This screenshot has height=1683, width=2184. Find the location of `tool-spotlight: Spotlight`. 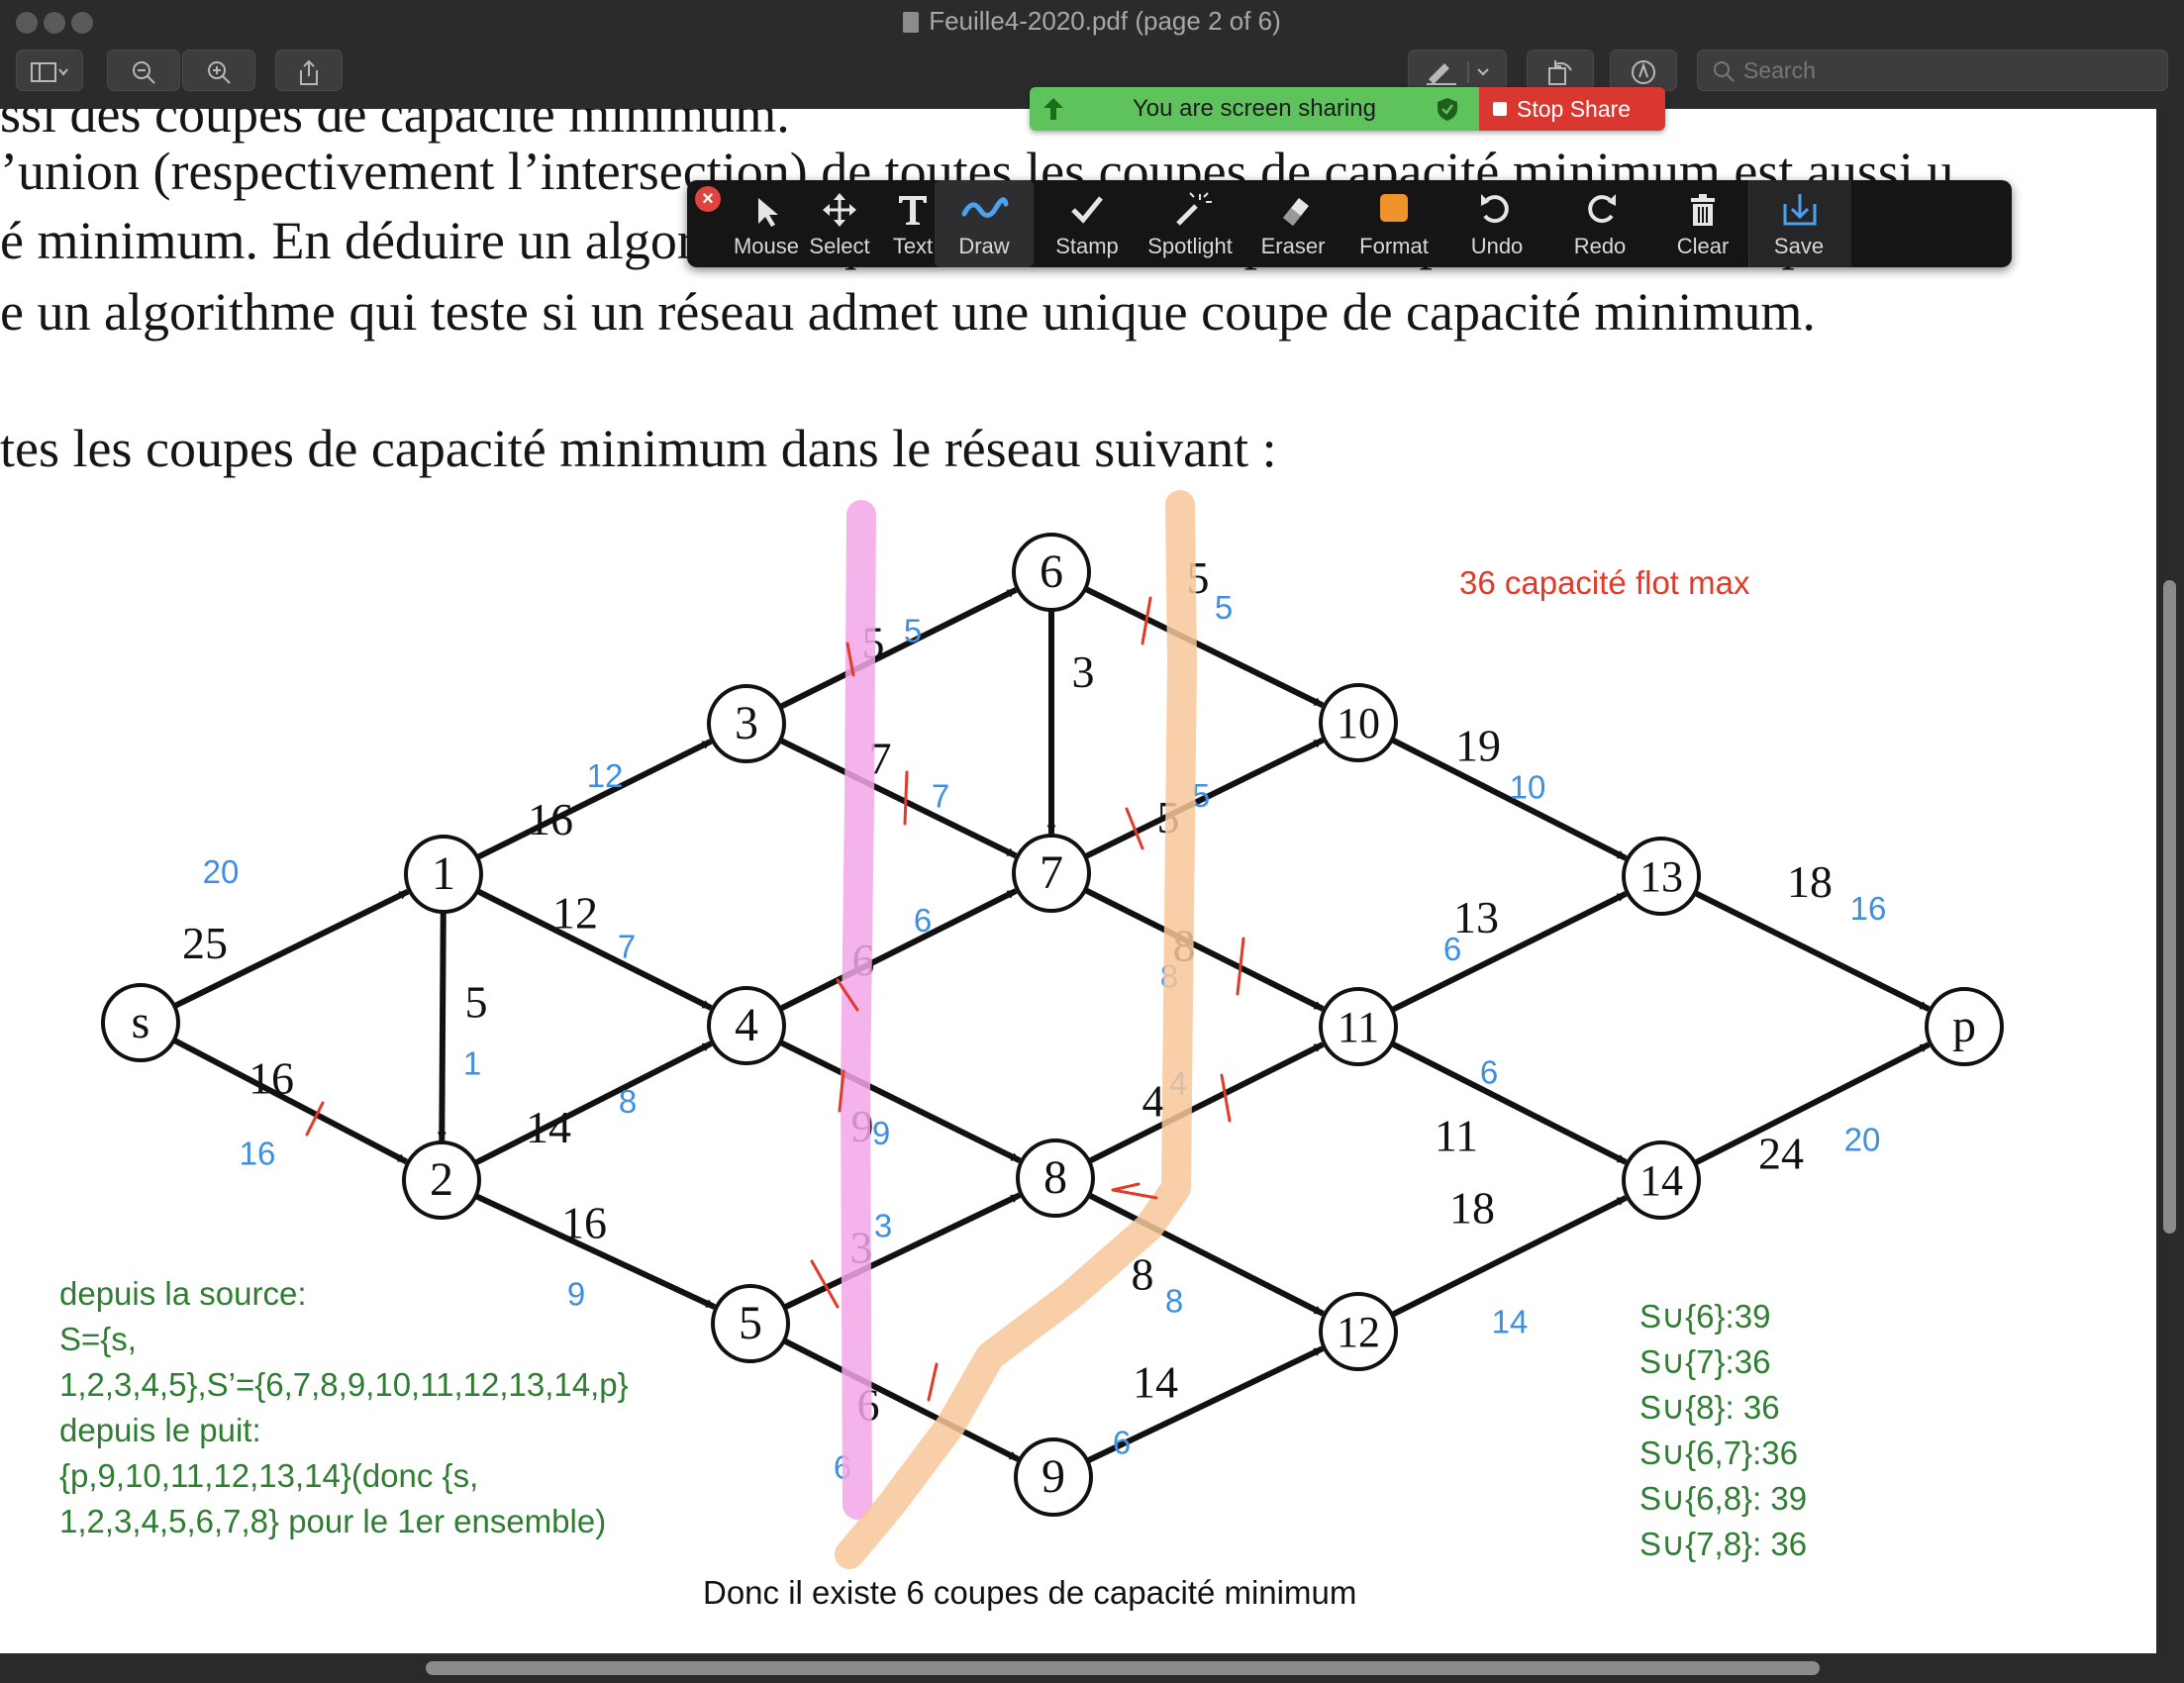

tool-spotlight: Spotlight is located at coordinates (1190, 224).